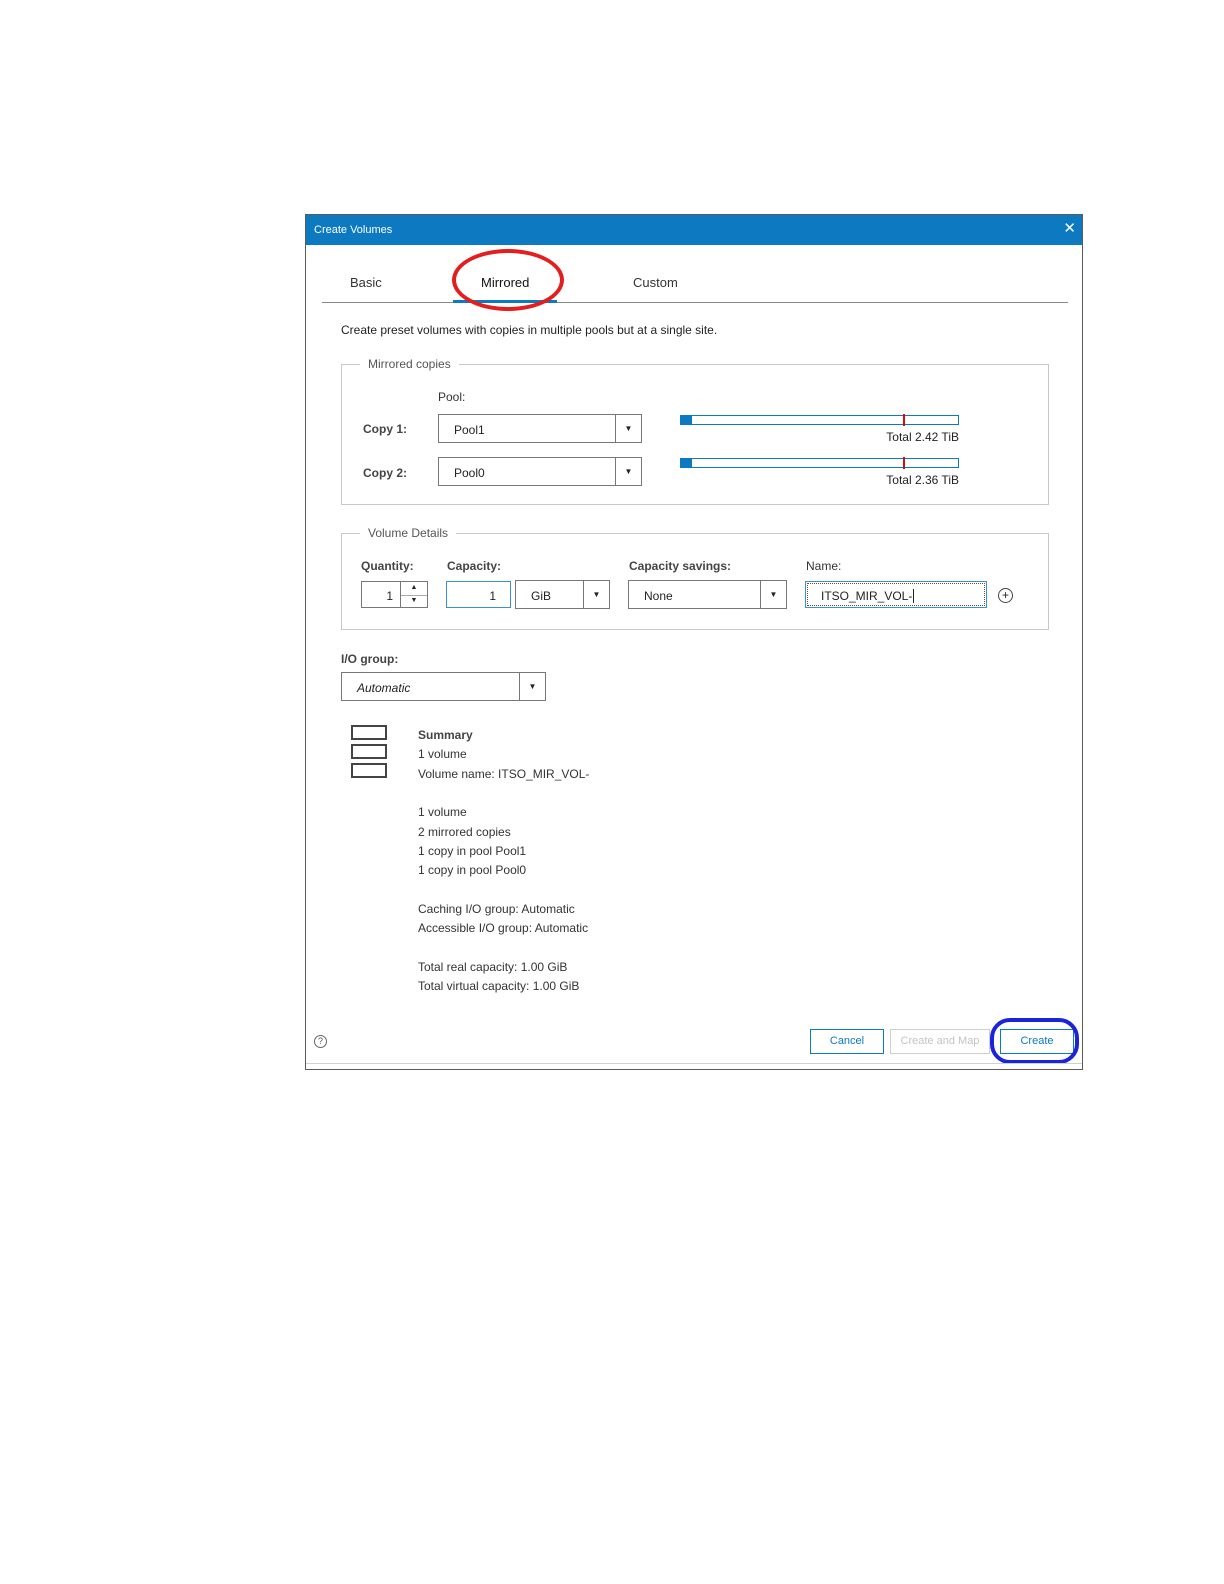  Describe the element at coordinates (1005, 595) in the screenshot. I see `add-name-plus-icon: +` at that location.